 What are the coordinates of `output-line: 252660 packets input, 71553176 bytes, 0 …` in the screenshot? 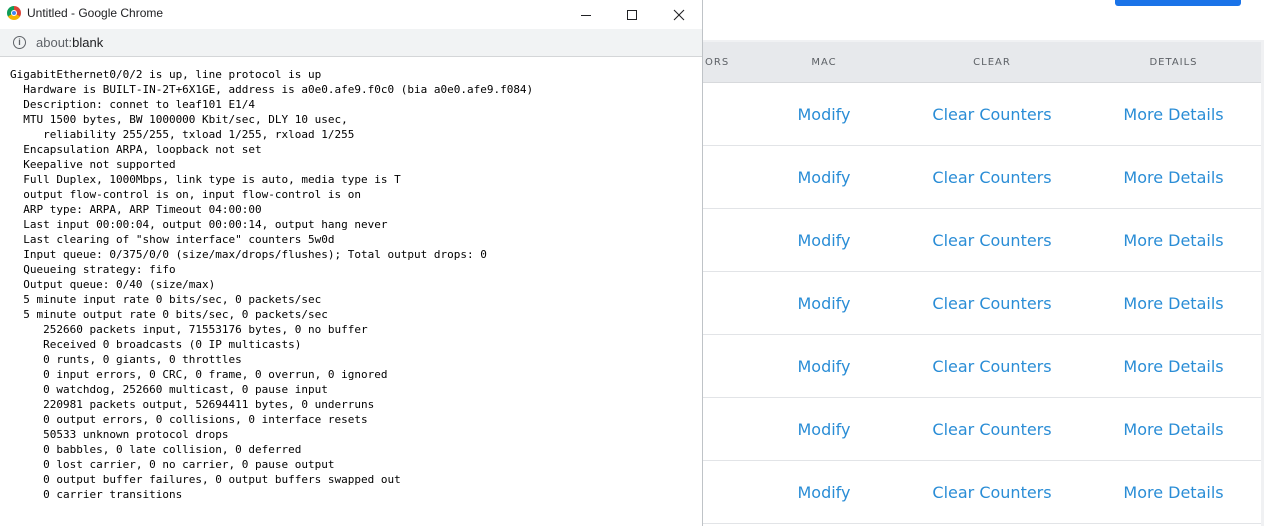 It's located at (189, 329).